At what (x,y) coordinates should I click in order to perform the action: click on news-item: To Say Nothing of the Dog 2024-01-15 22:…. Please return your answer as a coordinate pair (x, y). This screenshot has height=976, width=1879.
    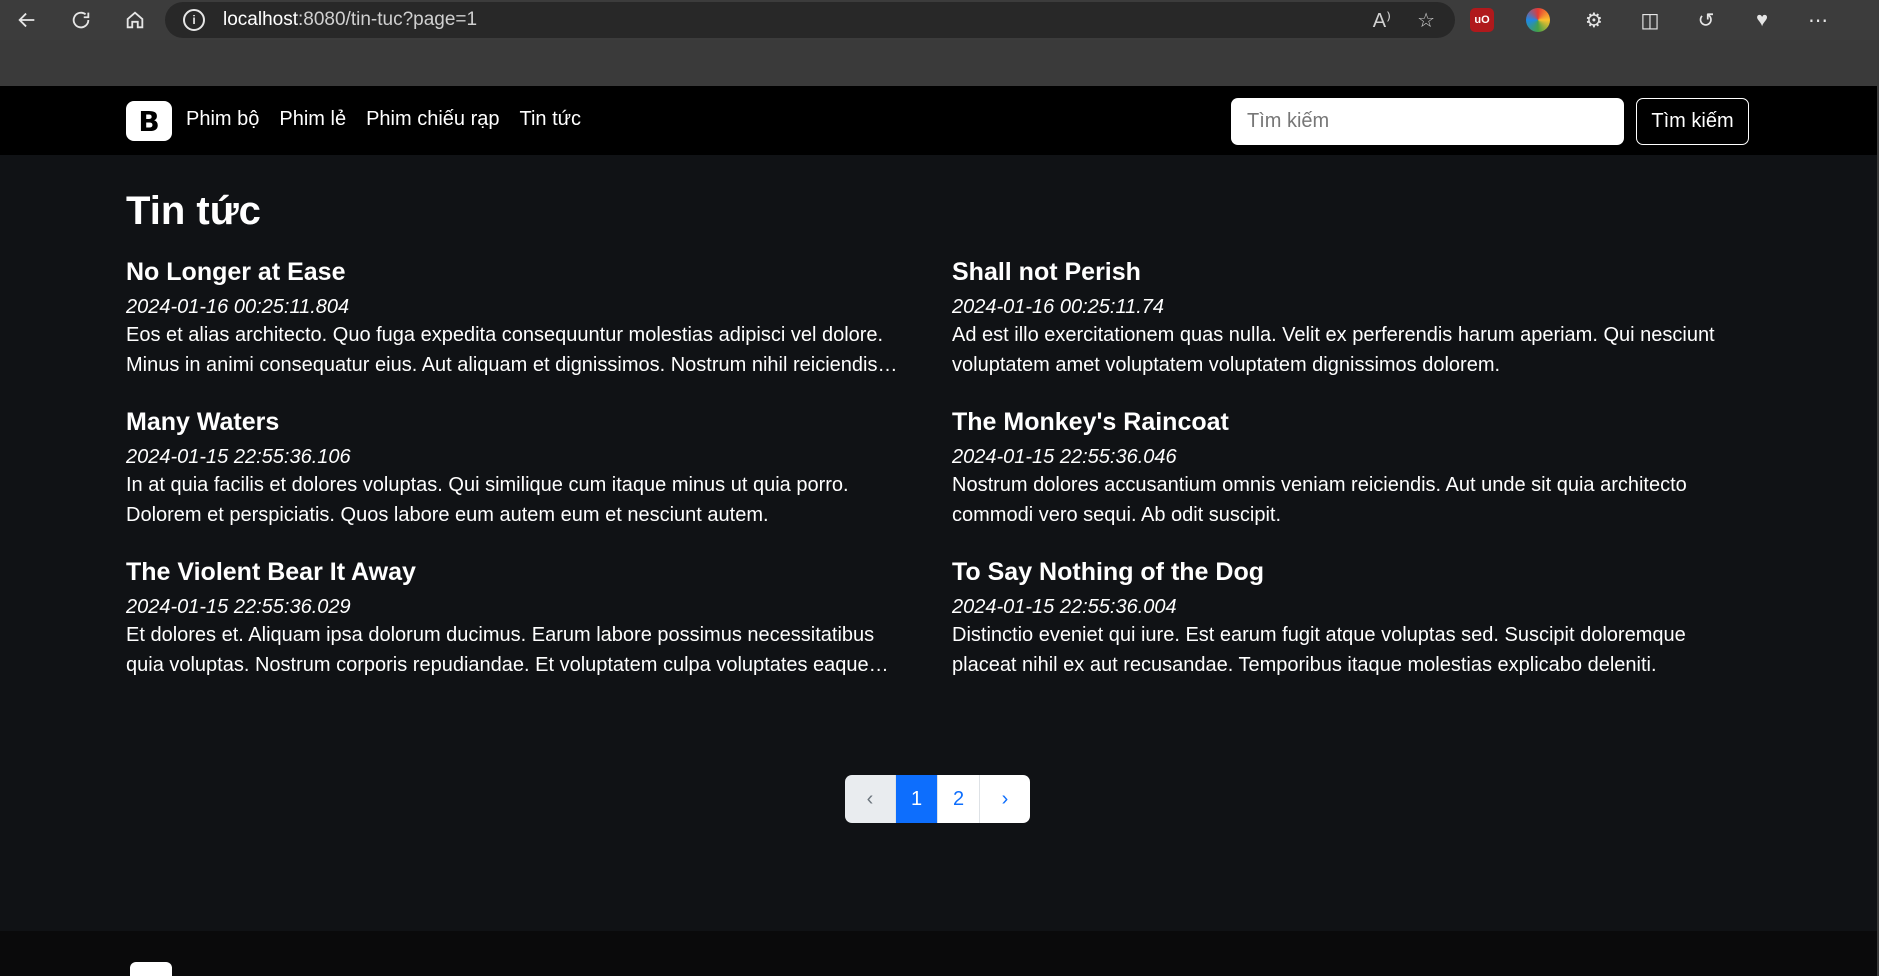
    Looking at the image, I should click on (1354, 630).